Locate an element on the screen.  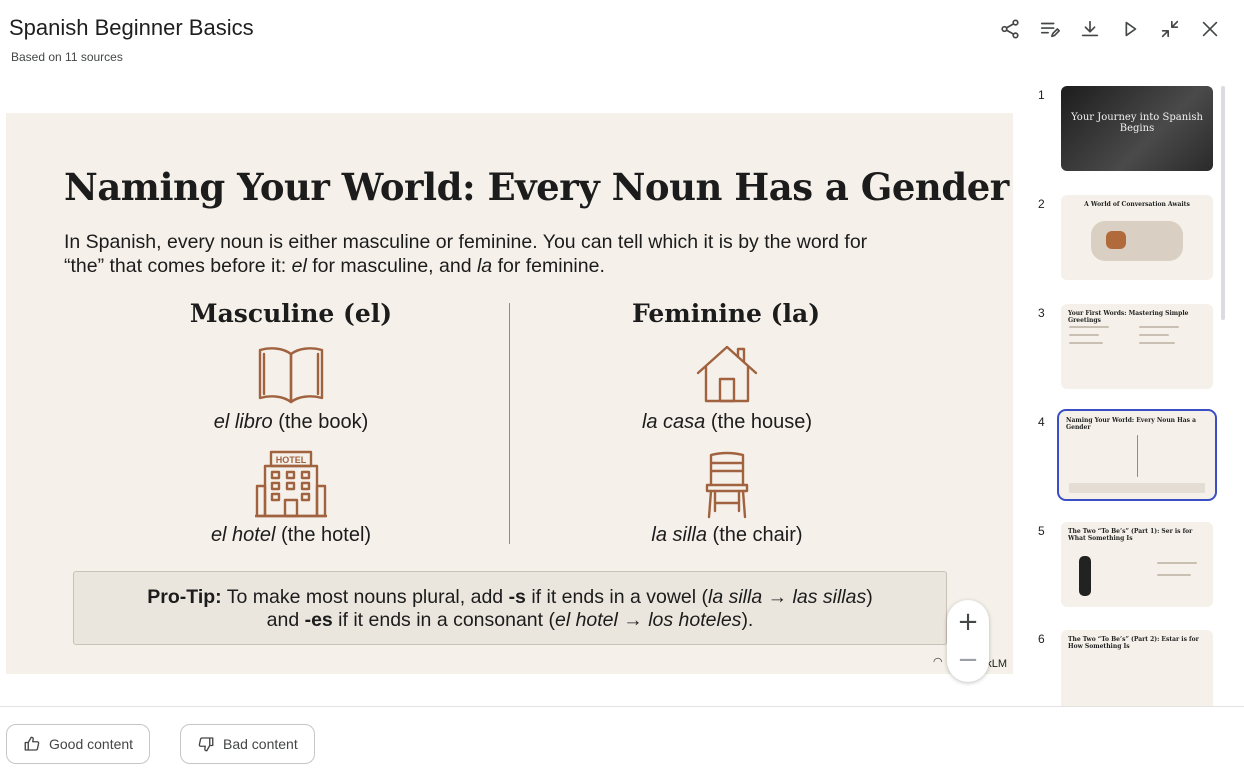
intro-text: for feminine. is located at coordinates (548, 266).